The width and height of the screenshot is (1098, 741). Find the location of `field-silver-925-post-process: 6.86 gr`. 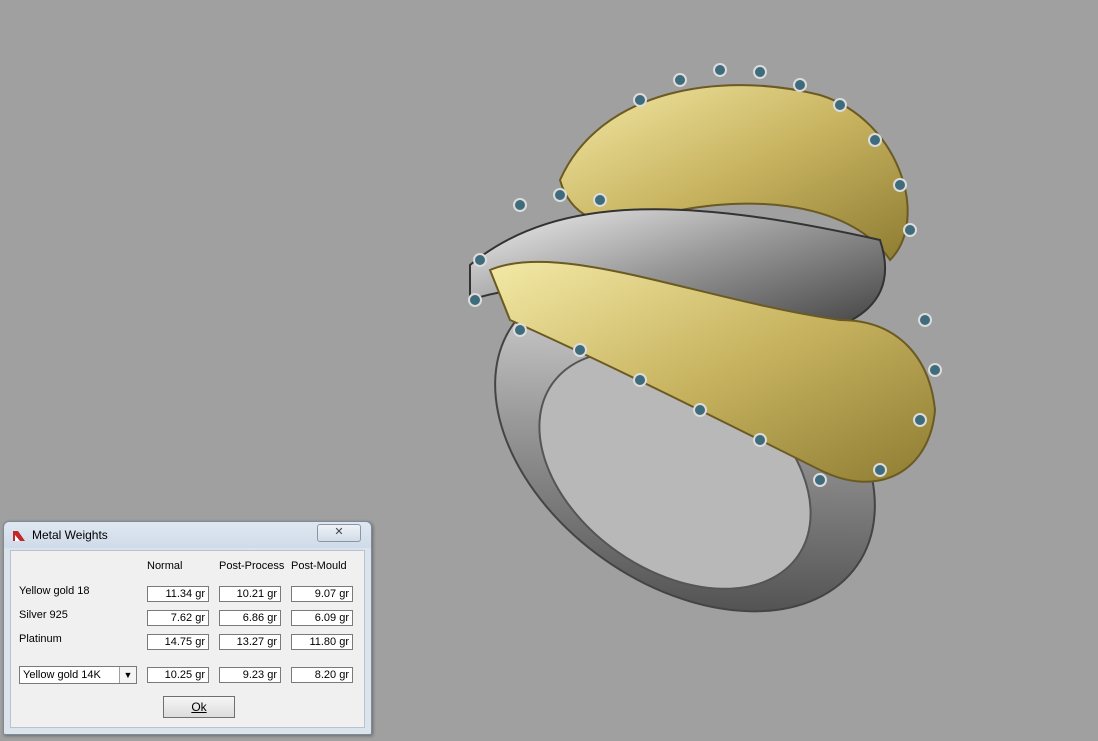

field-silver-925-post-process: 6.86 gr is located at coordinates (250, 618).